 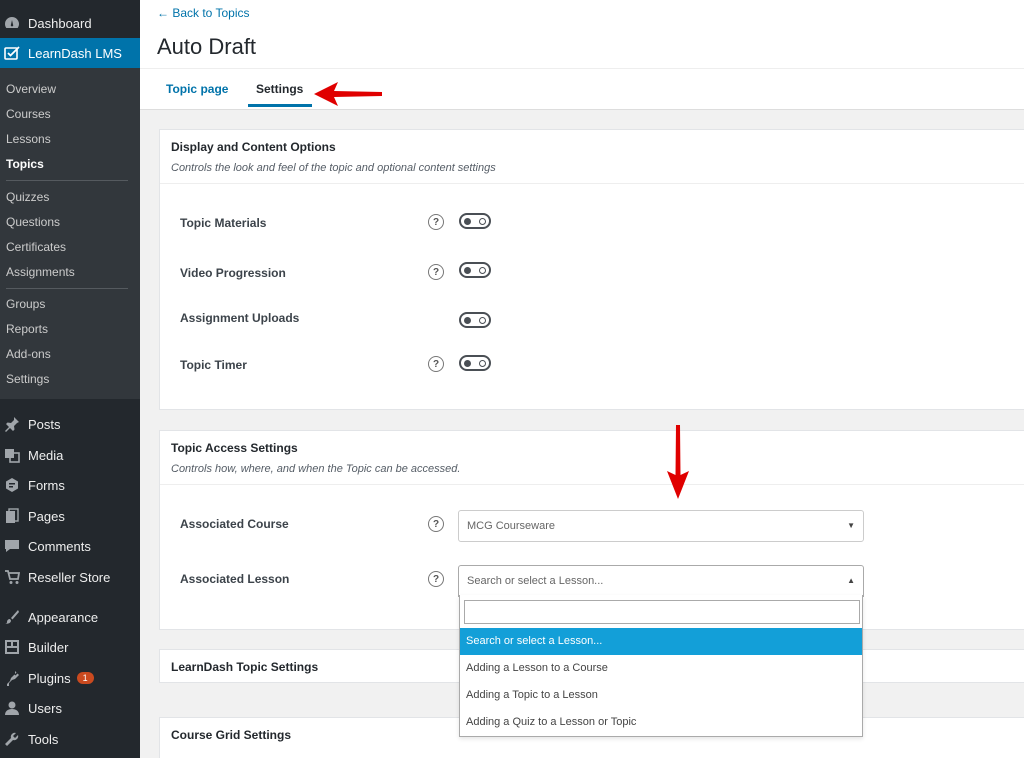 What do you see at coordinates (48, 647) in the screenshot?
I see `menu-label: Builder` at bounding box center [48, 647].